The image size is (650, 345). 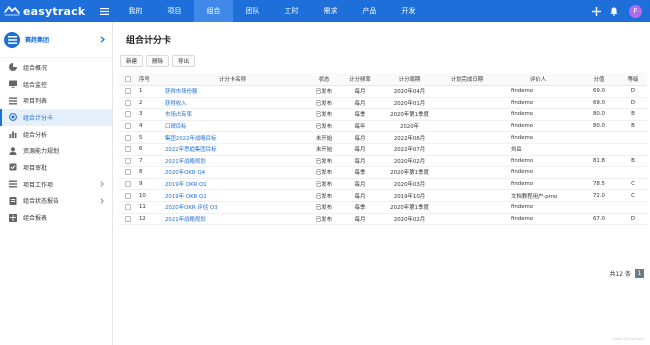 I want to click on column-header-name: 计分卡名称, so click(x=232, y=79).